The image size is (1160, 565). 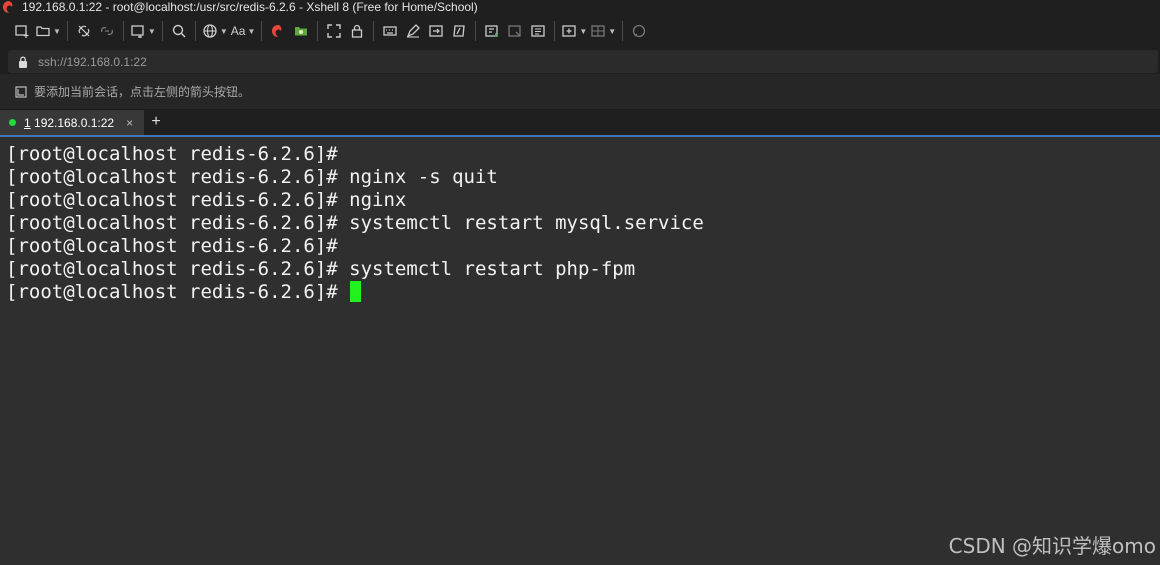 I want to click on keyboard-button, so click(x=390, y=31).